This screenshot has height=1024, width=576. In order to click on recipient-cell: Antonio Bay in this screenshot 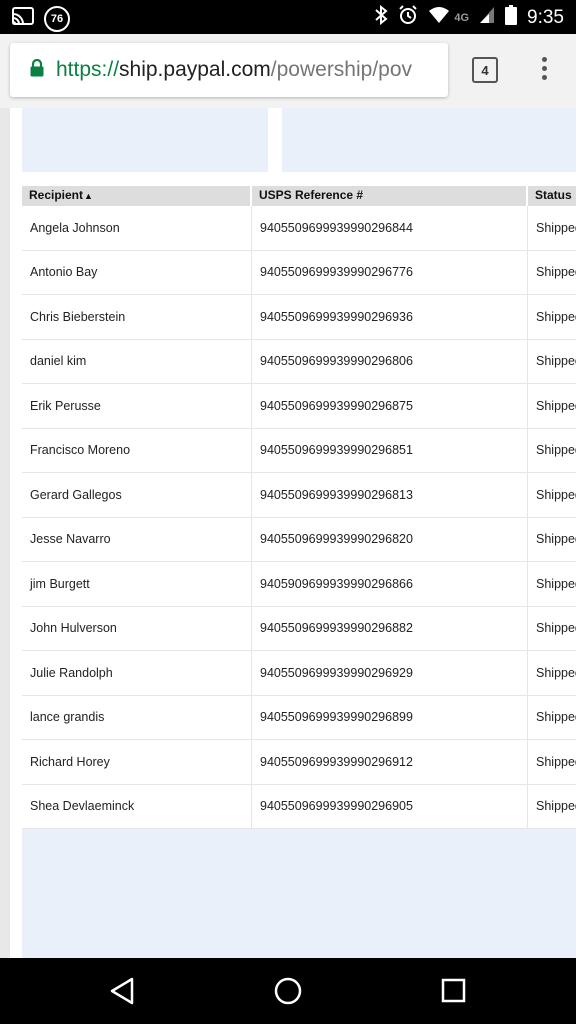, I will do `click(137, 272)`.